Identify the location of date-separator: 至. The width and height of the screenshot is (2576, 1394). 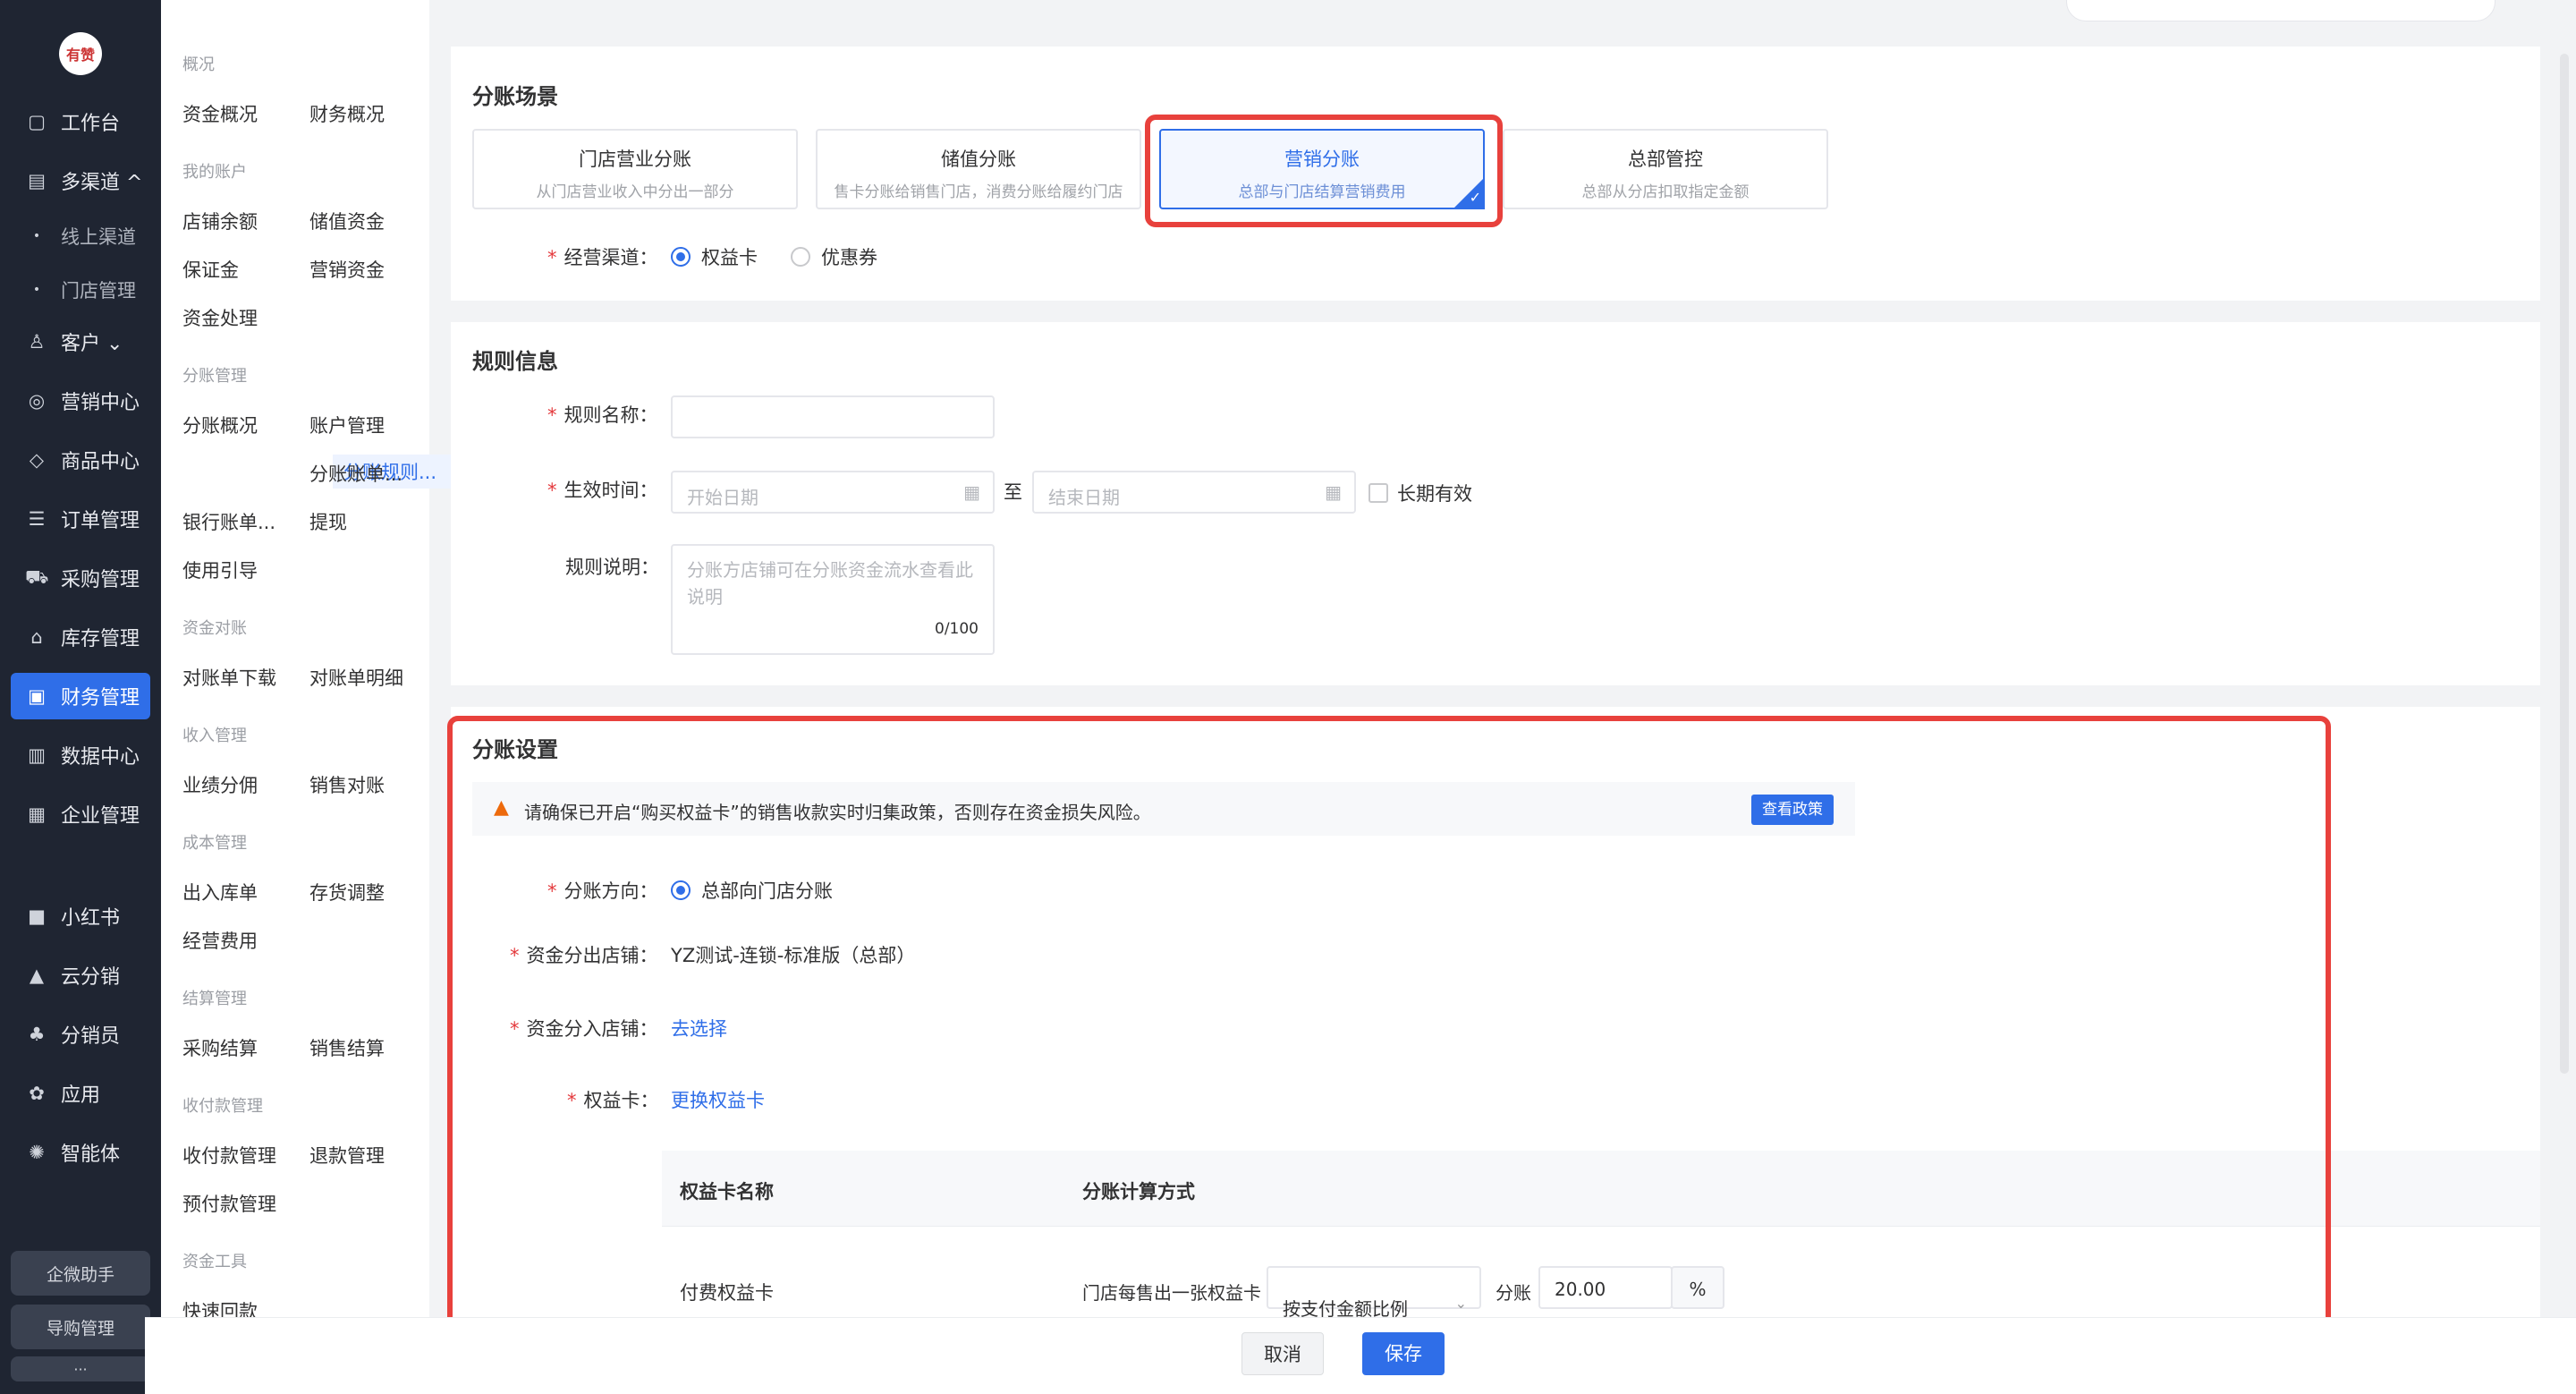
(1013, 492).